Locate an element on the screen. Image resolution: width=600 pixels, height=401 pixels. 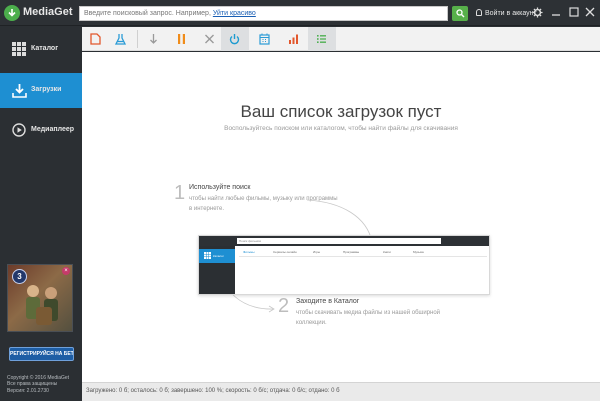
promo-artwork is located at coordinates (42, 305).